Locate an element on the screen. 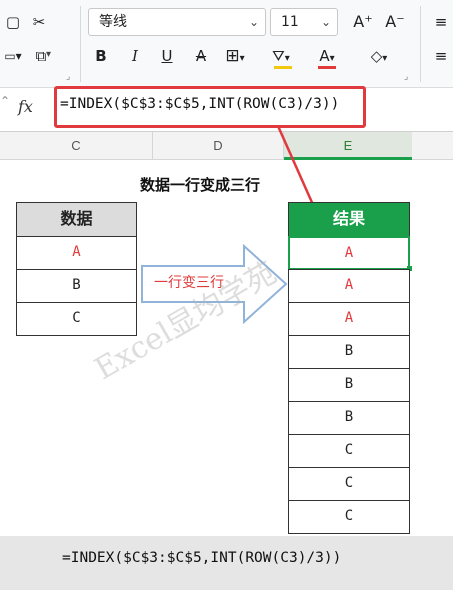 This screenshot has width=453, height=590. grow-font-icon: A⁺ is located at coordinates (363, 21).